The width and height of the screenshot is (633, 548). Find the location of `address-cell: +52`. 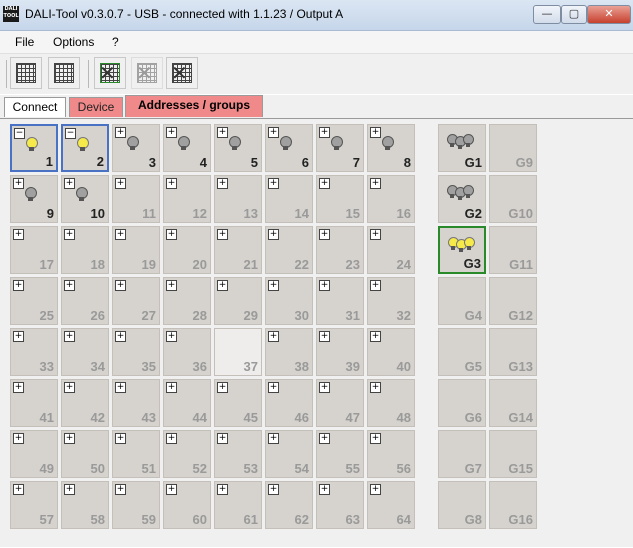

address-cell: +52 is located at coordinates (187, 454).